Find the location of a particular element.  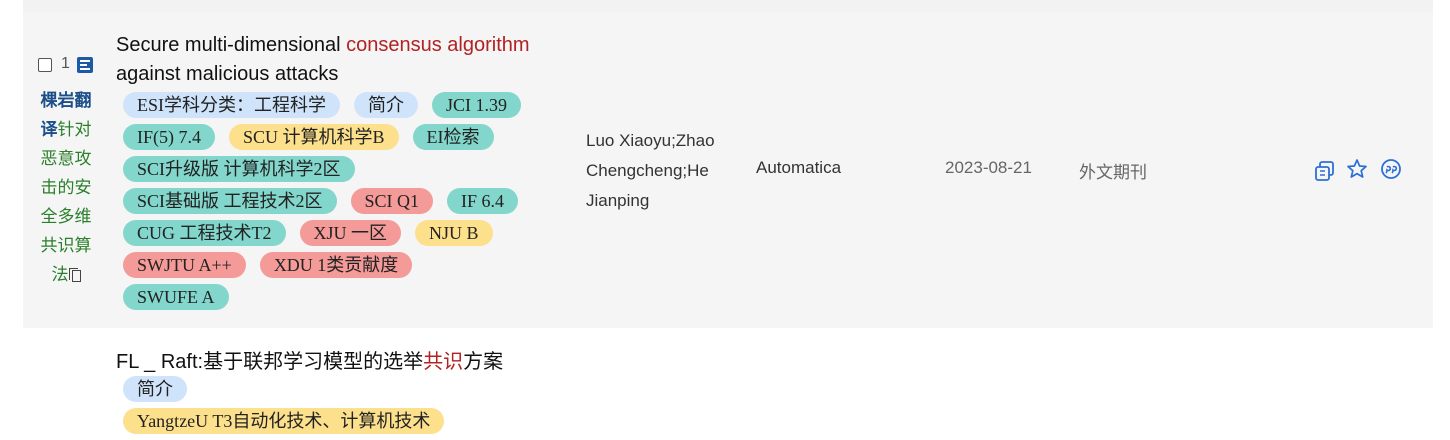

tag-badge: EI检索 is located at coordinates (453, 137).